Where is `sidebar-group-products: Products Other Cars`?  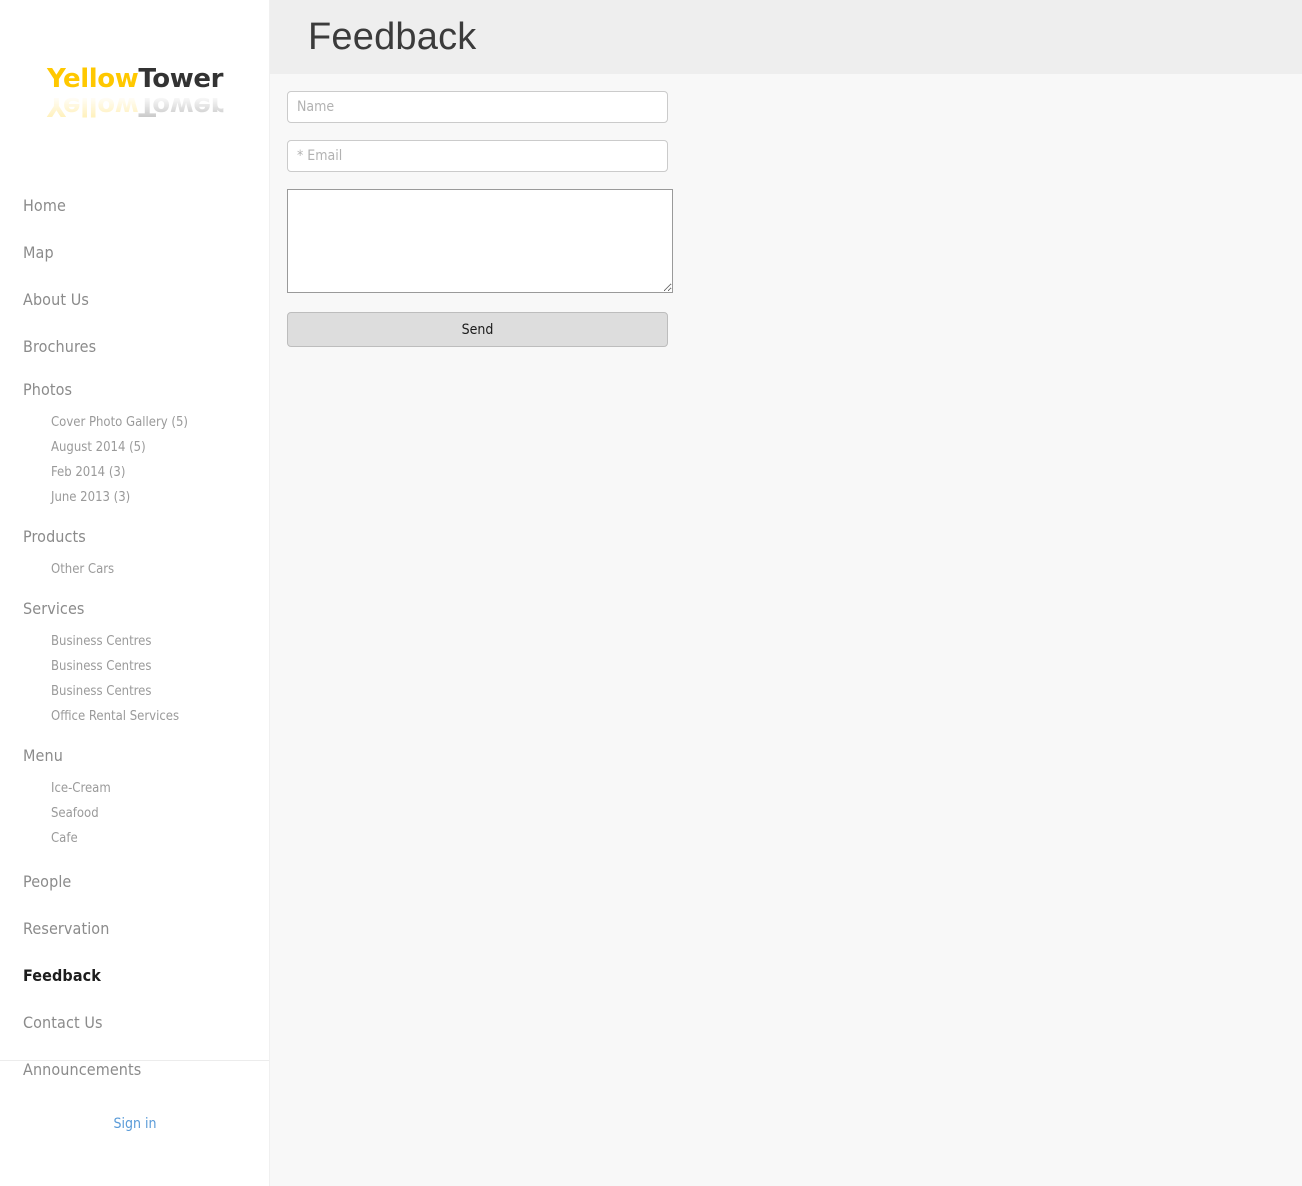
sidebar-group-products: Products Other Cars is located at coordinates (135, 549).